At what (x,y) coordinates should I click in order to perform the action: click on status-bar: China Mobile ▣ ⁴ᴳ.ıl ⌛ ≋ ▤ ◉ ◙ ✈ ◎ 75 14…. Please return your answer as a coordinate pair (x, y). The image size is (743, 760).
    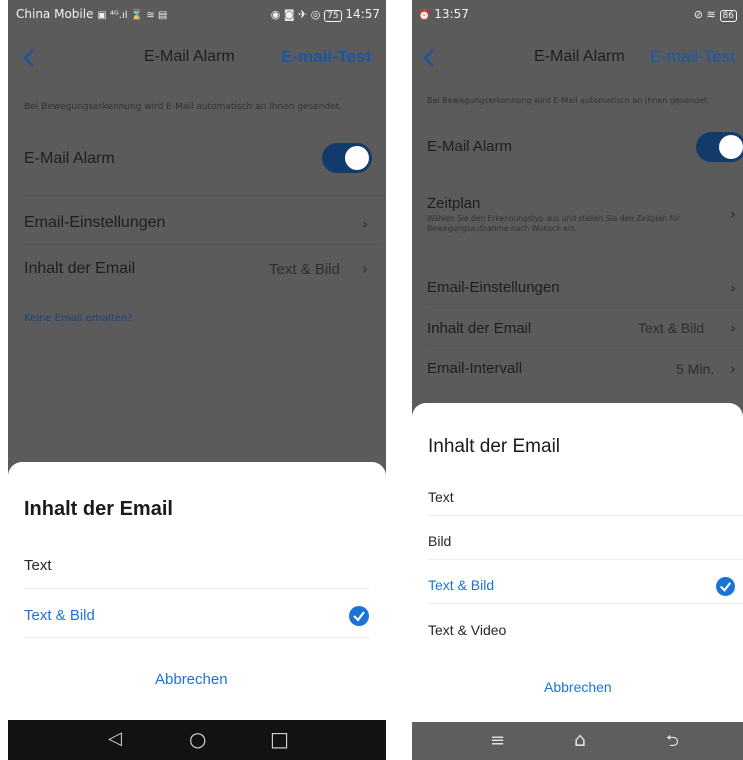
    Looking at the image, I should click on (197, 14).